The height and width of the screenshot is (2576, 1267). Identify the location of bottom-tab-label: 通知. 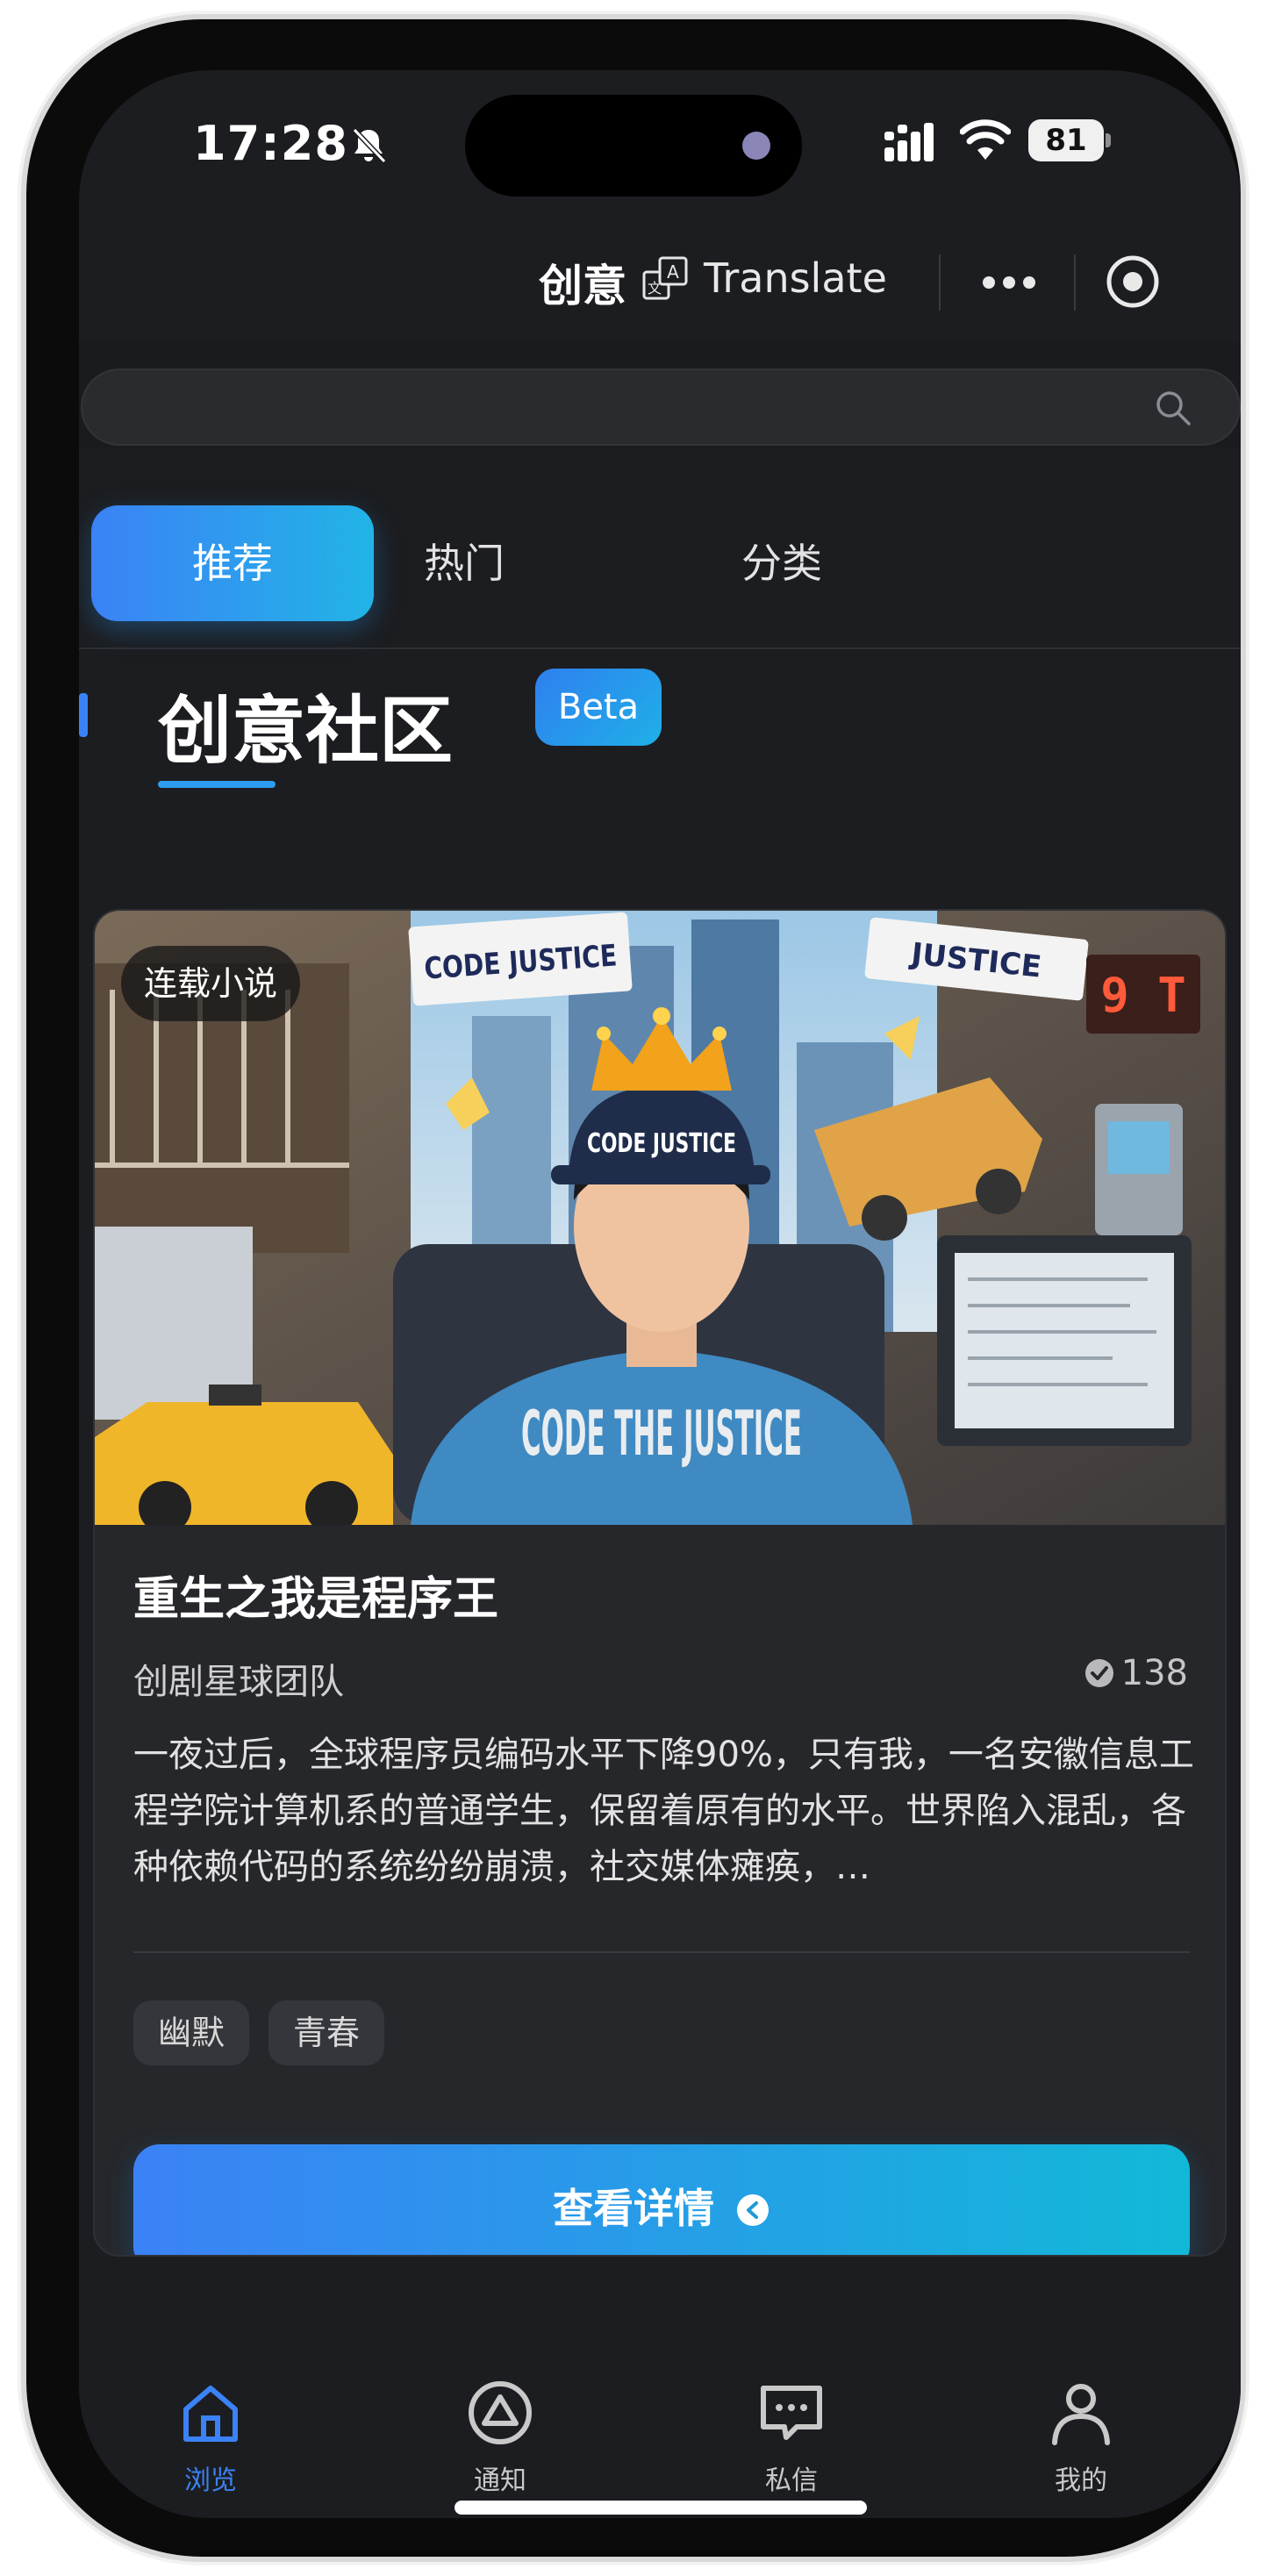
(500, 2480).